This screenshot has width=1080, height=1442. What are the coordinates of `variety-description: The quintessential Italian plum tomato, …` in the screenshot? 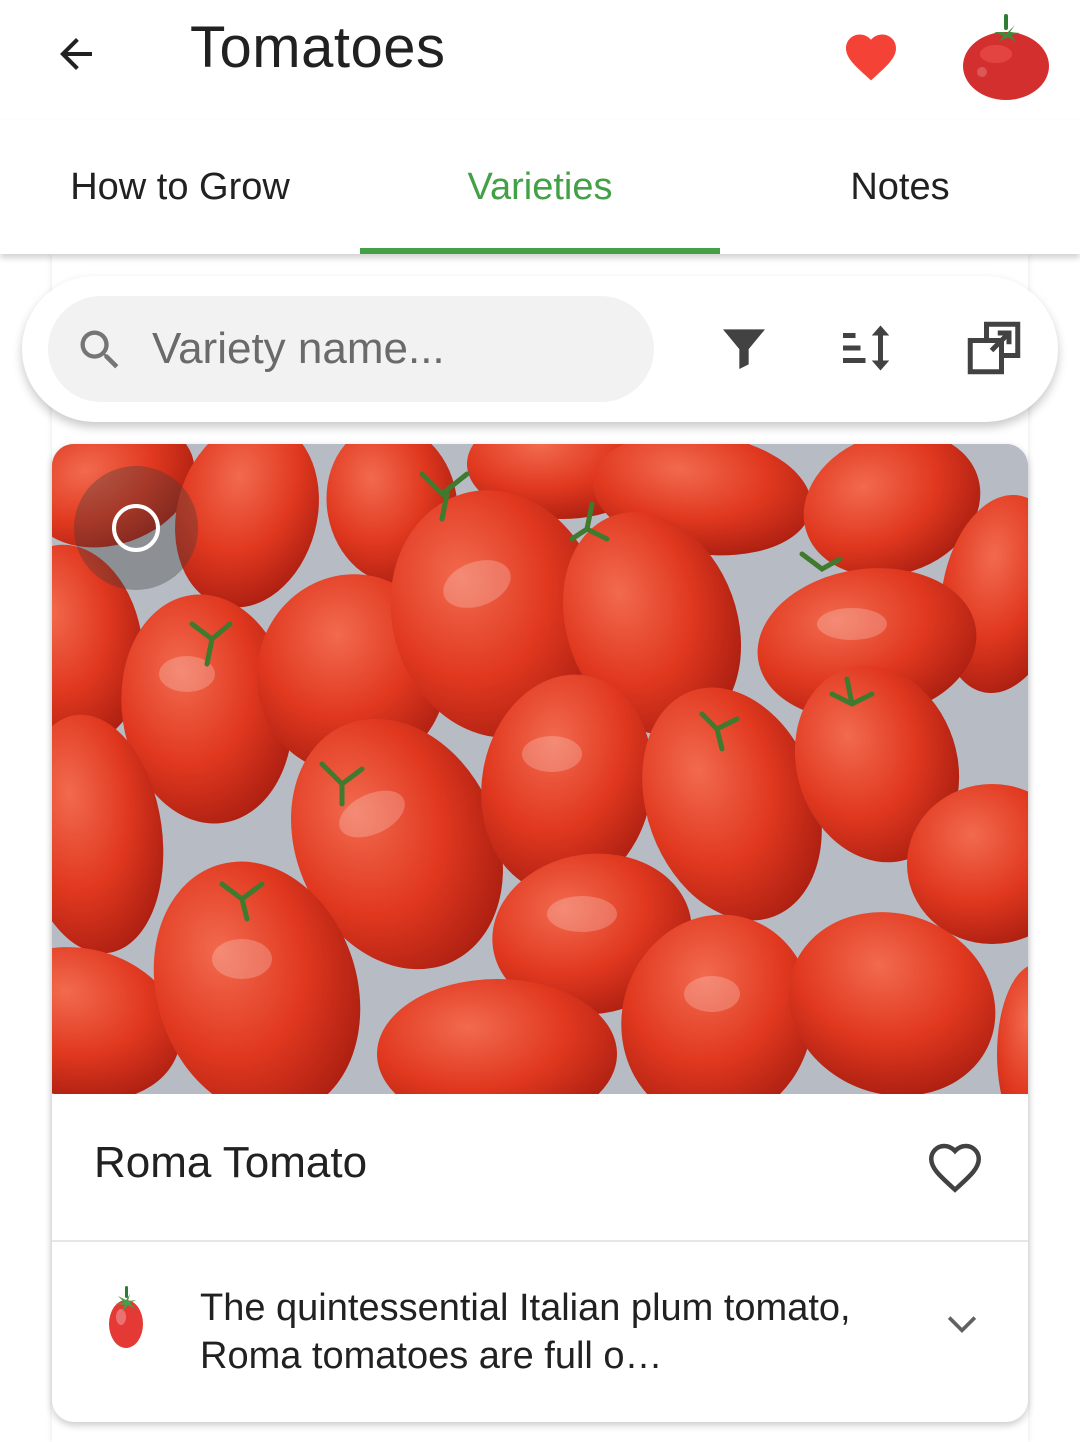 It's located at (525, 1332).